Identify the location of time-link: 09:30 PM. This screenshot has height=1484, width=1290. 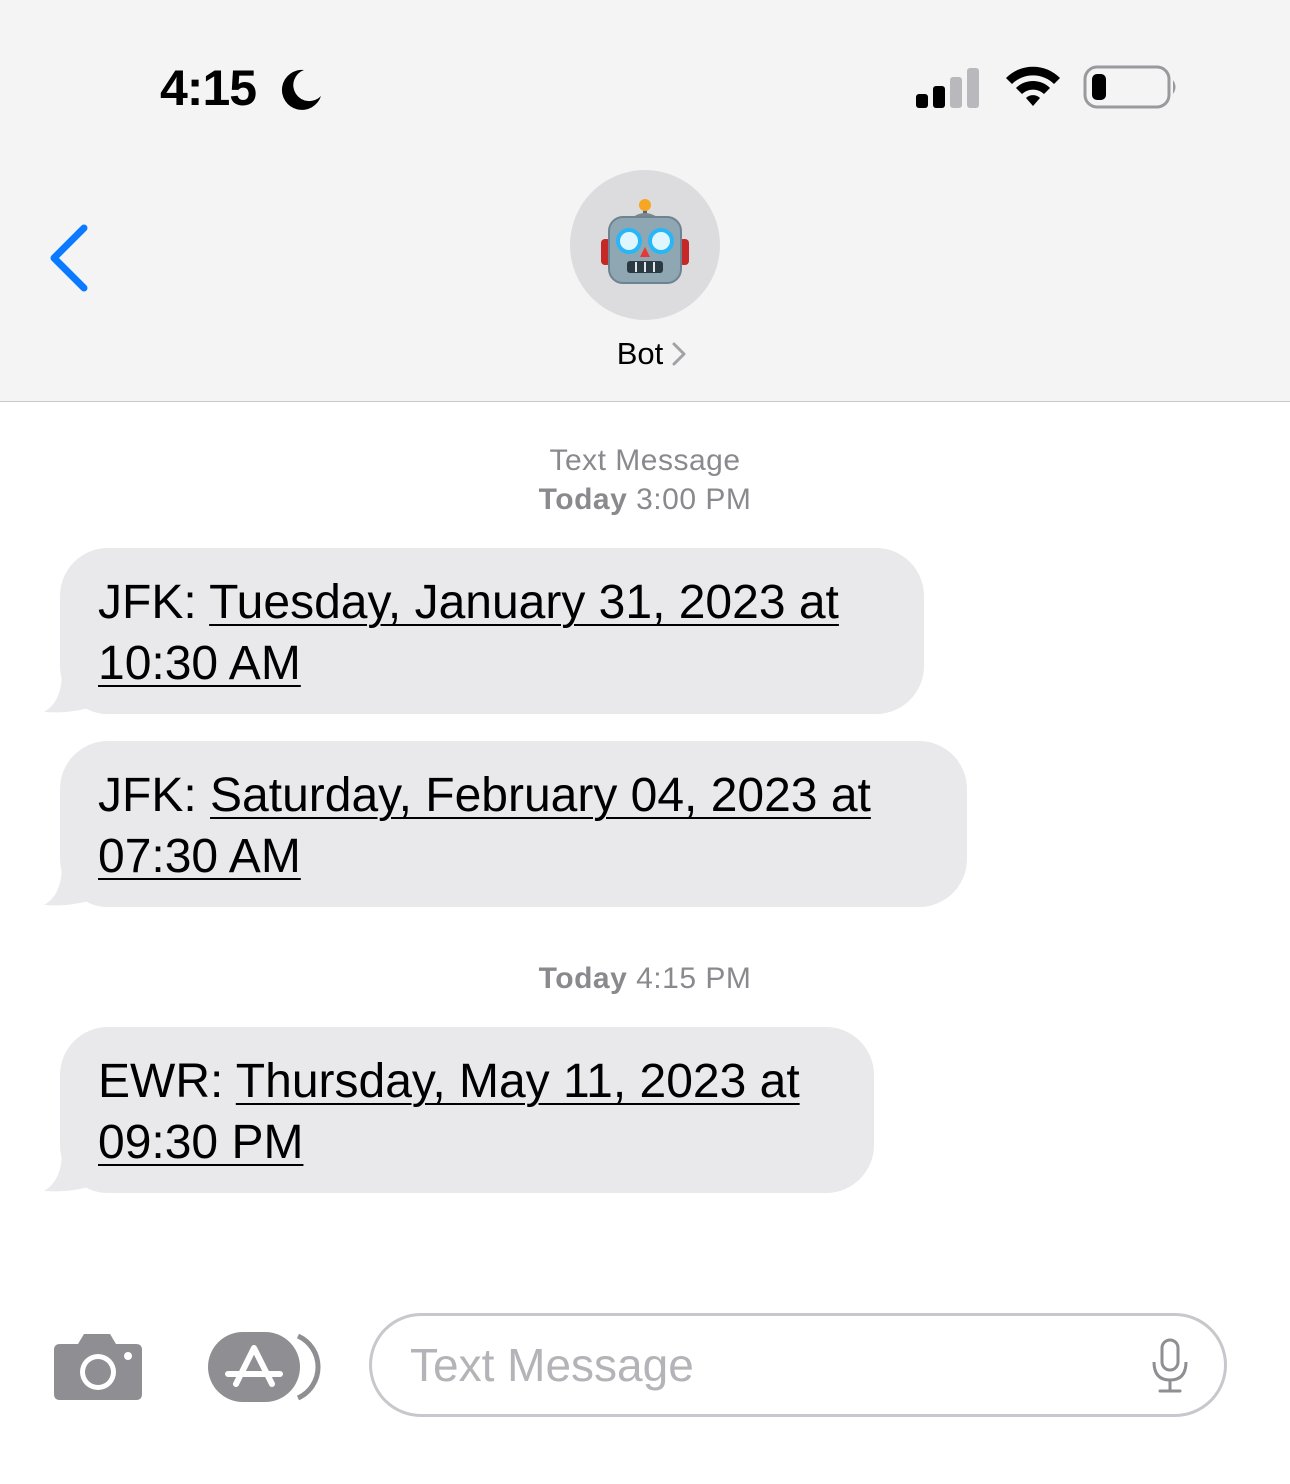
(200, 1142).